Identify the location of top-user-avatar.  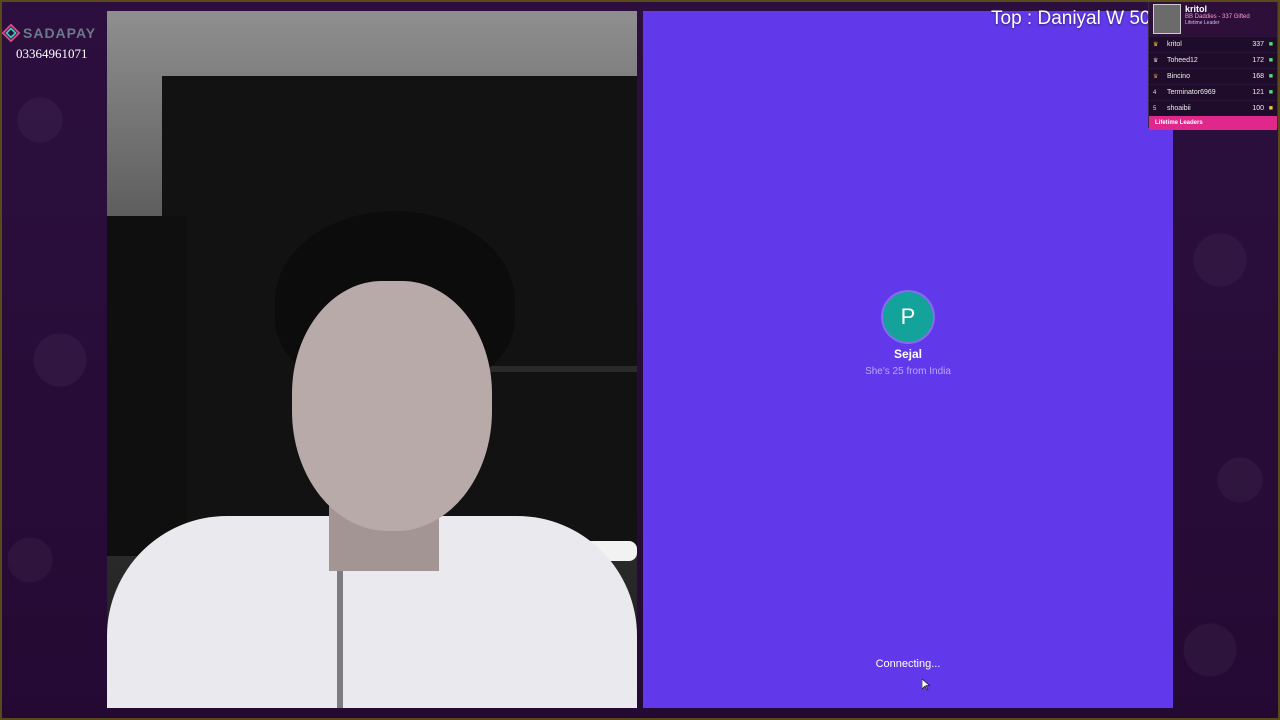
(1167, 19).